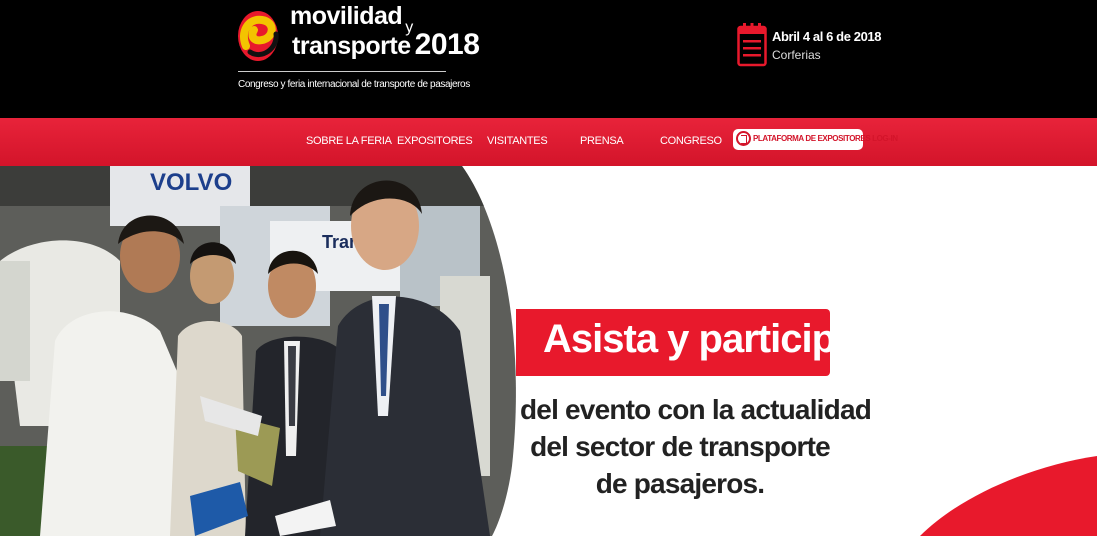  What do you see at coordinates (602, 141) in the screenshot?
I see `nav-item-prensa: PRENSA` at bounding box center [602, 141].